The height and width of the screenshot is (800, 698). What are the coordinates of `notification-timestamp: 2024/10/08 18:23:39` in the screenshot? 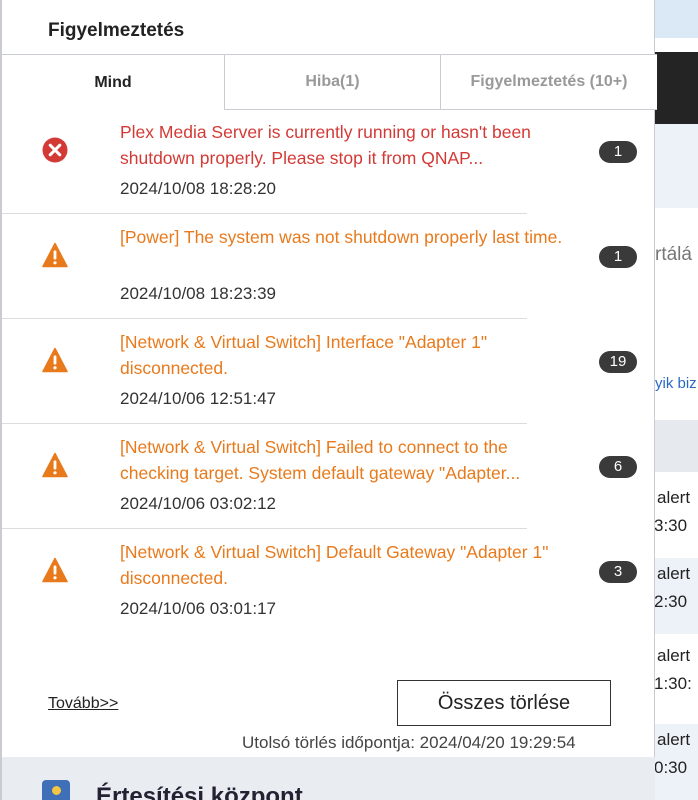 It's located at (198, 293).